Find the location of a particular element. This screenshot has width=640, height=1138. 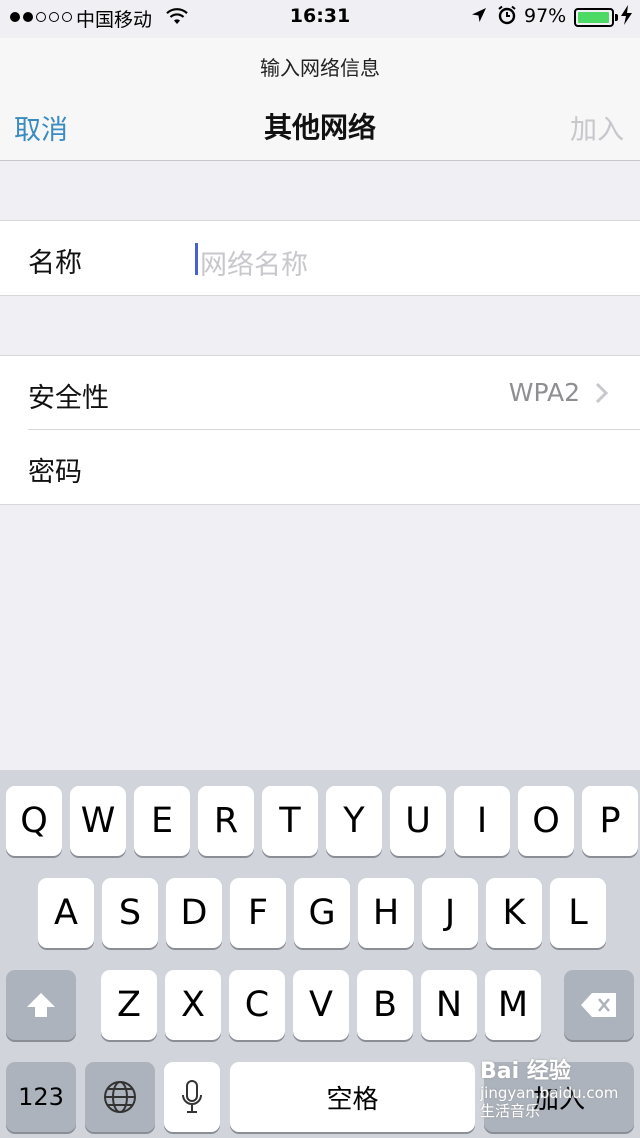

security-row: 安全性 WPA2 is located at coordinates (320, 393).